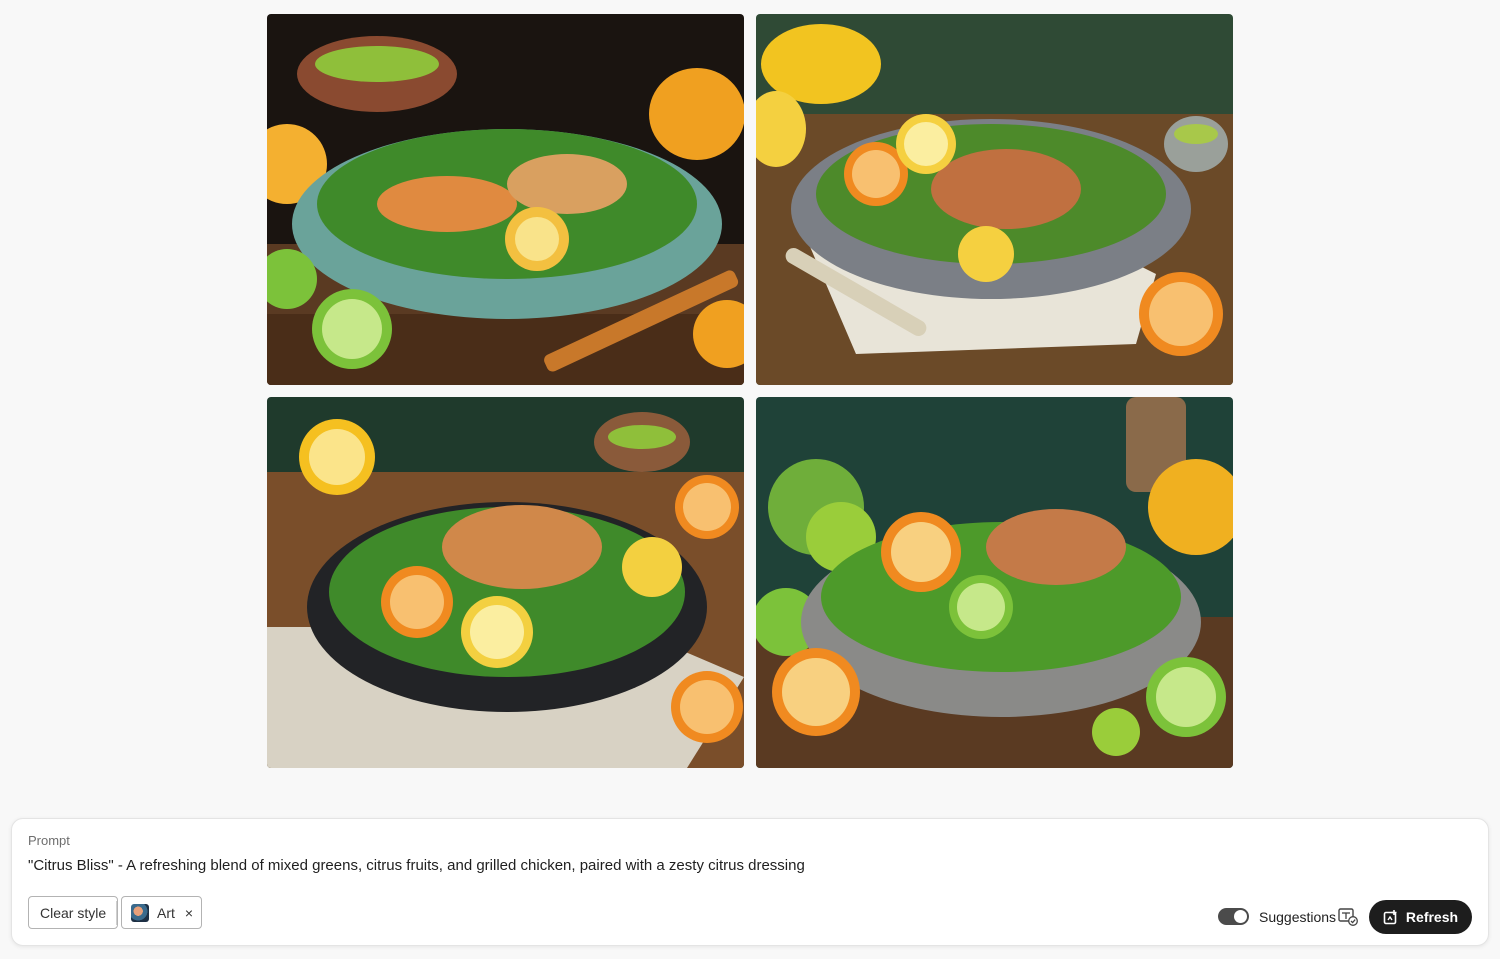 Image resolution: width=1500 pixels, height=959 pixels. Describe the element at coordinates (1432, 917) in the screenshot. I see `refresh-label: Refresh` at that location.